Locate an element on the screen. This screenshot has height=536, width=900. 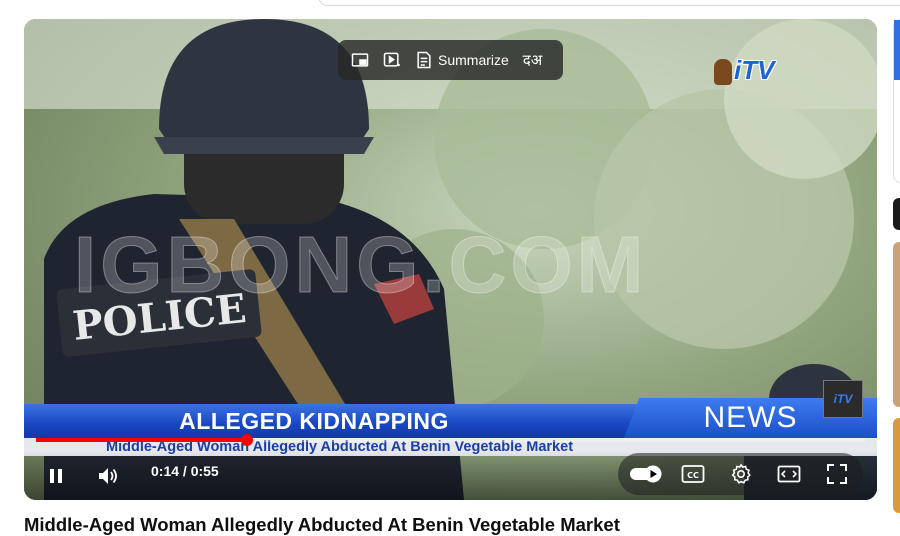
video-overlay-actions: Summarize दअ is located at coordinates (450, 60).